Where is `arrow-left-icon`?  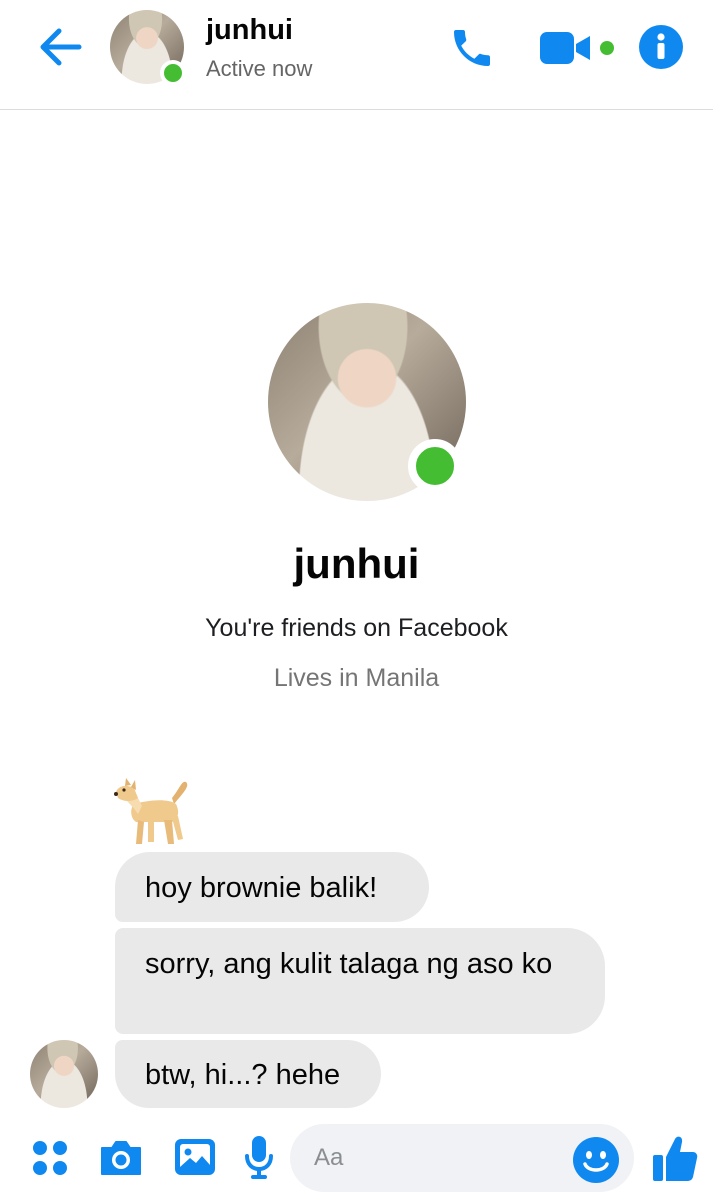 arrow-left-icon is located at coordinates (61, 47).